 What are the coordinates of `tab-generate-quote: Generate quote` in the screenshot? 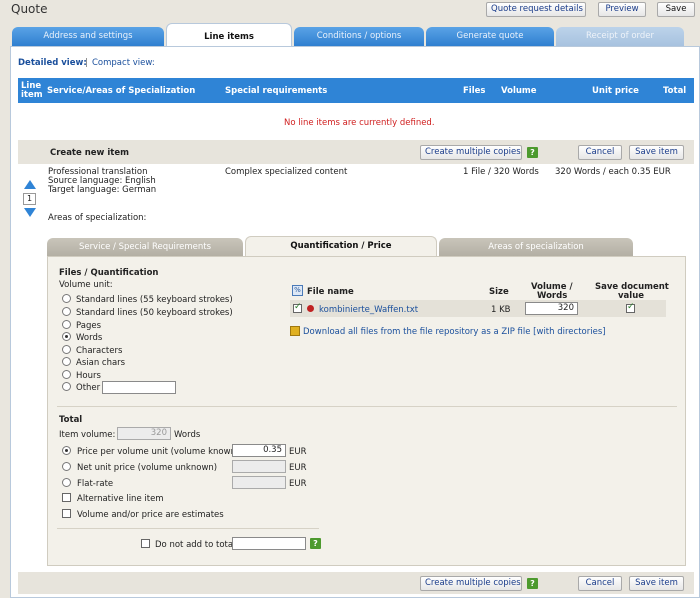 It's located at (490, 36).